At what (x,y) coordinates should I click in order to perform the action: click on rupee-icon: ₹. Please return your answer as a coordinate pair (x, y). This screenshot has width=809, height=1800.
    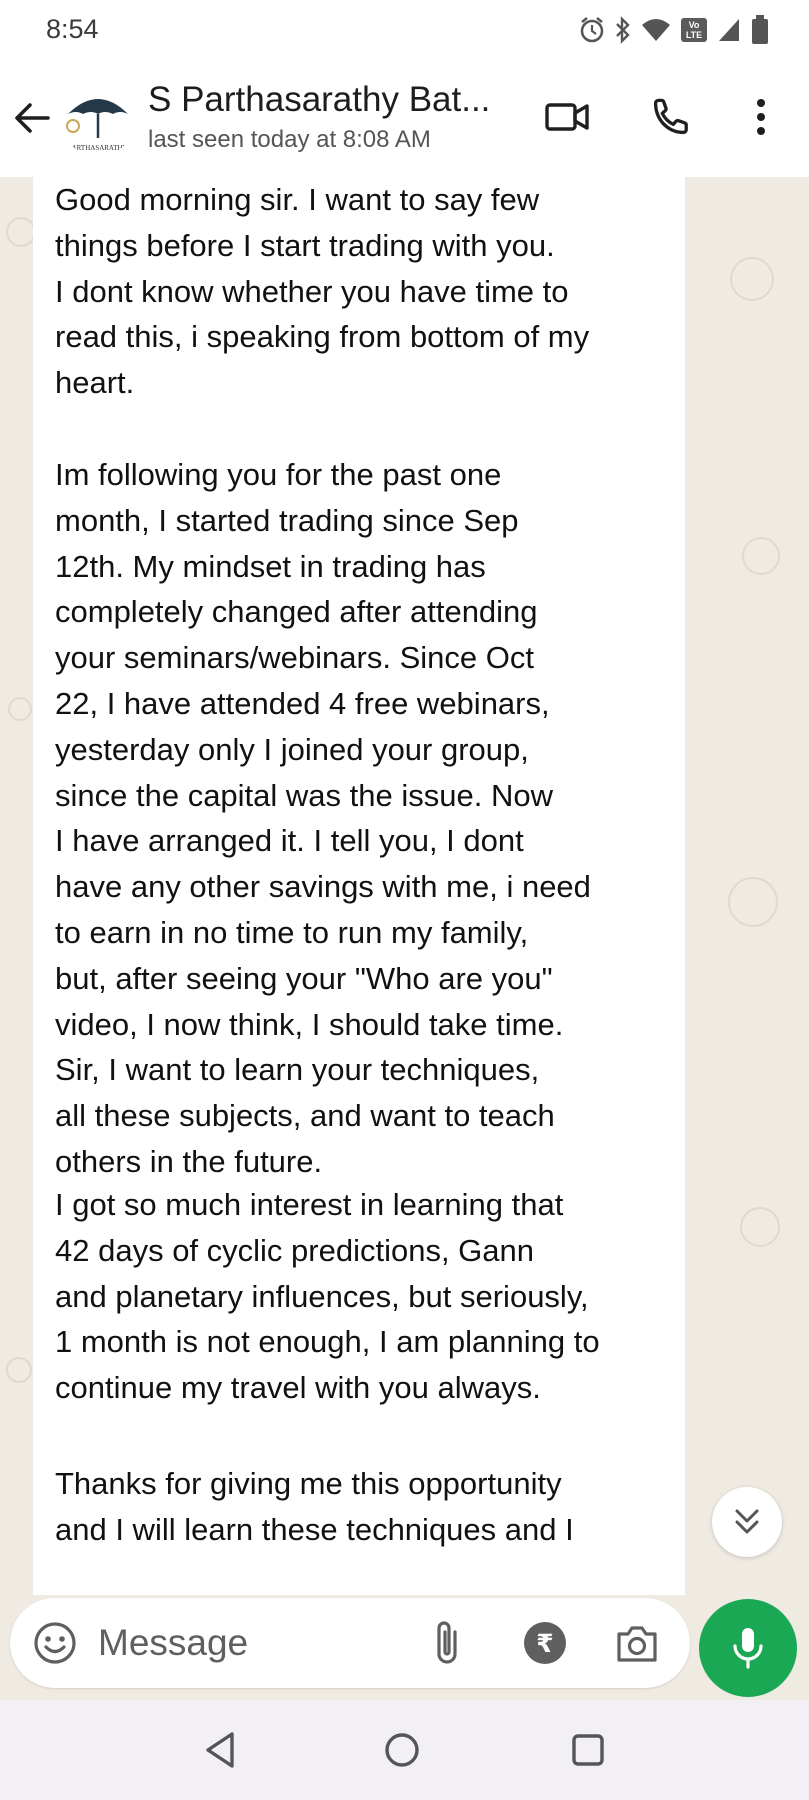
    Looking at the image, I should click on (545, 1643).